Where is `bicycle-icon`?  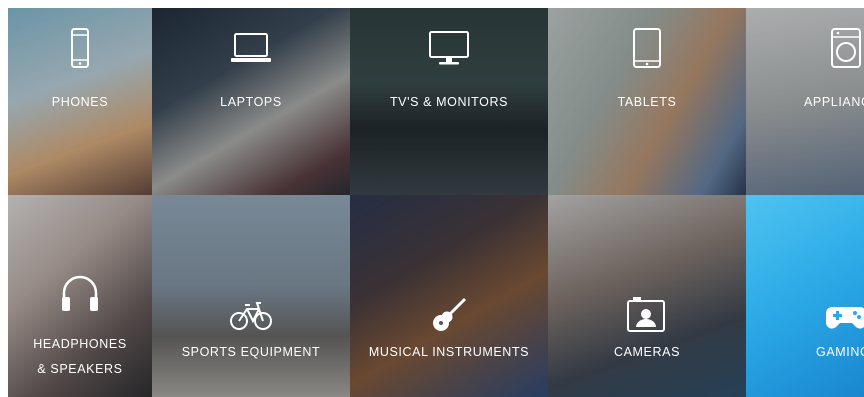 bicycle-icon is located at coordinates (251, 315).